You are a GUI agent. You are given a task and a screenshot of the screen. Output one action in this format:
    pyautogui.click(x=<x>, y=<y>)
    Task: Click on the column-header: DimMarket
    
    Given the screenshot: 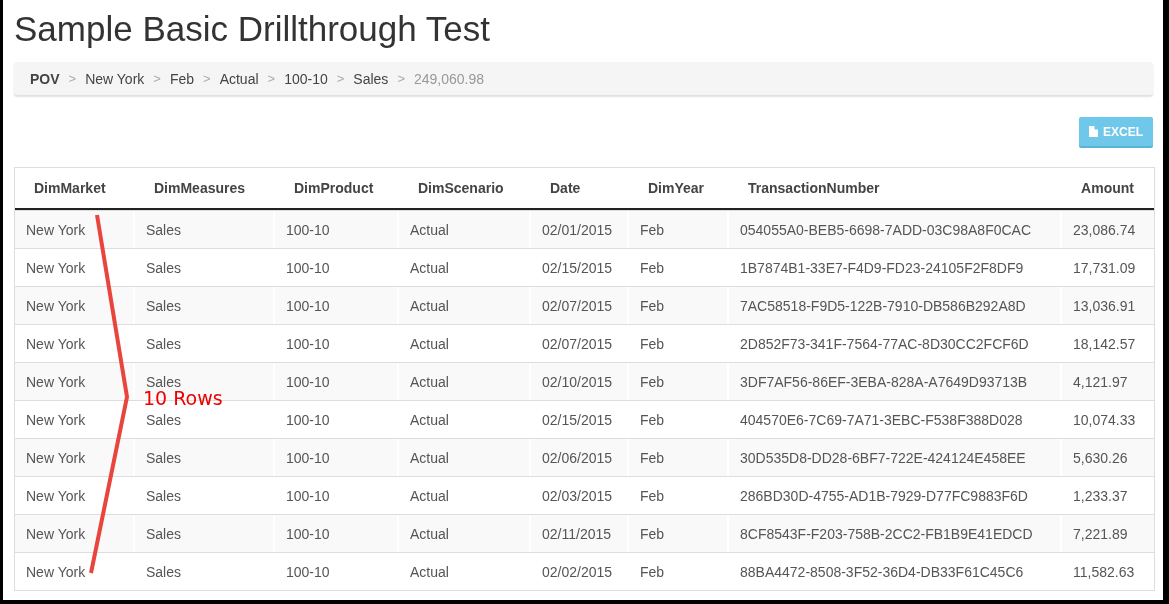 What is the action you would take?
    pyautogui.click(x=74, y=188)
    